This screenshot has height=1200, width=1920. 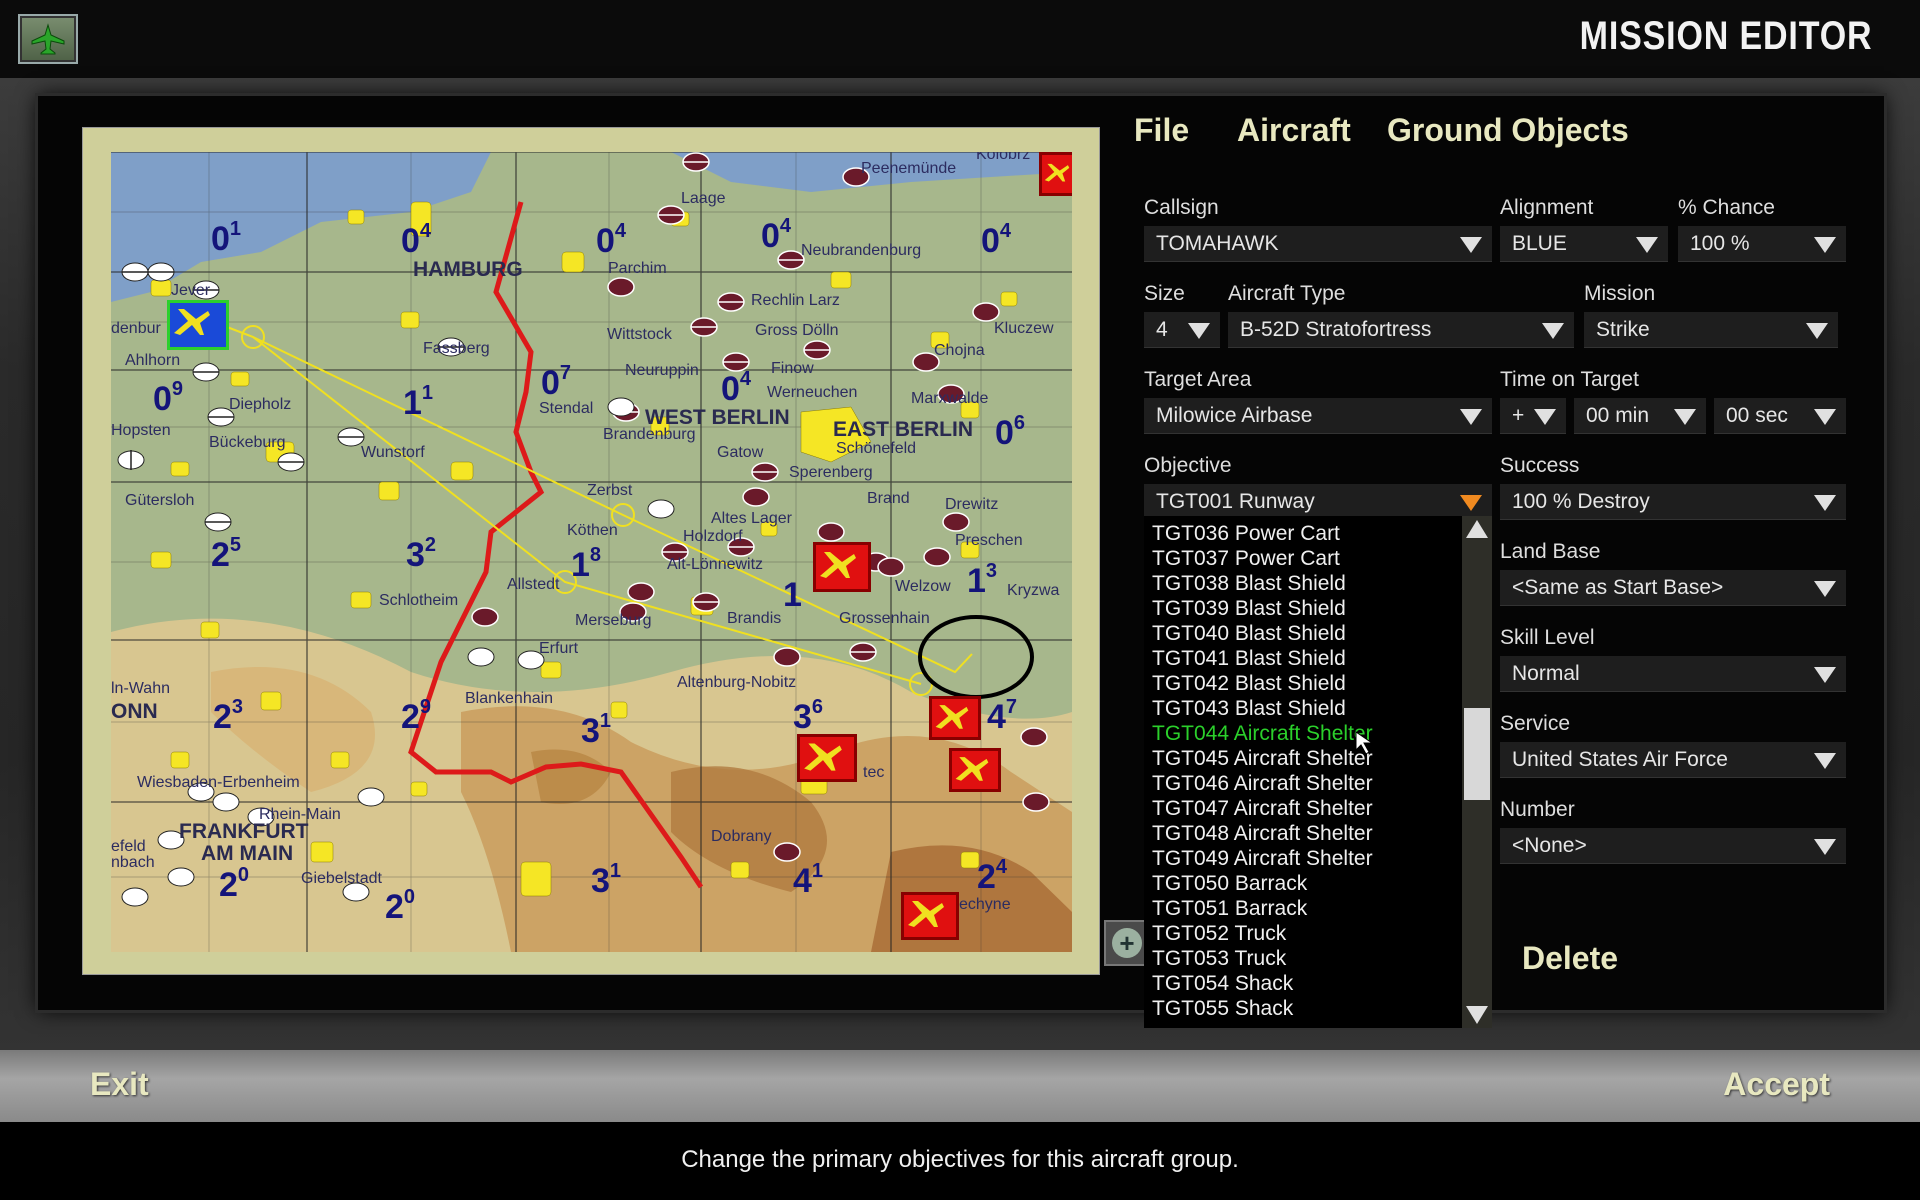 I want to click on menu-file: File, so click(x=1161, y=130).